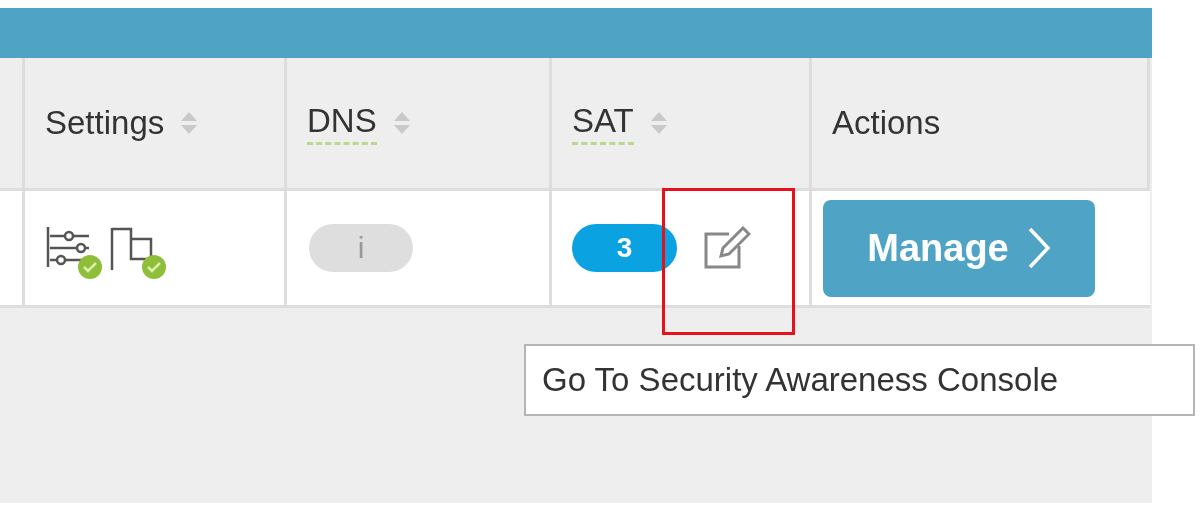  What do you see at coordinates (859, 380) in the screenshot?
I see `tooltip: Go To Security Awareness Console` at bounding box center [859, 380].